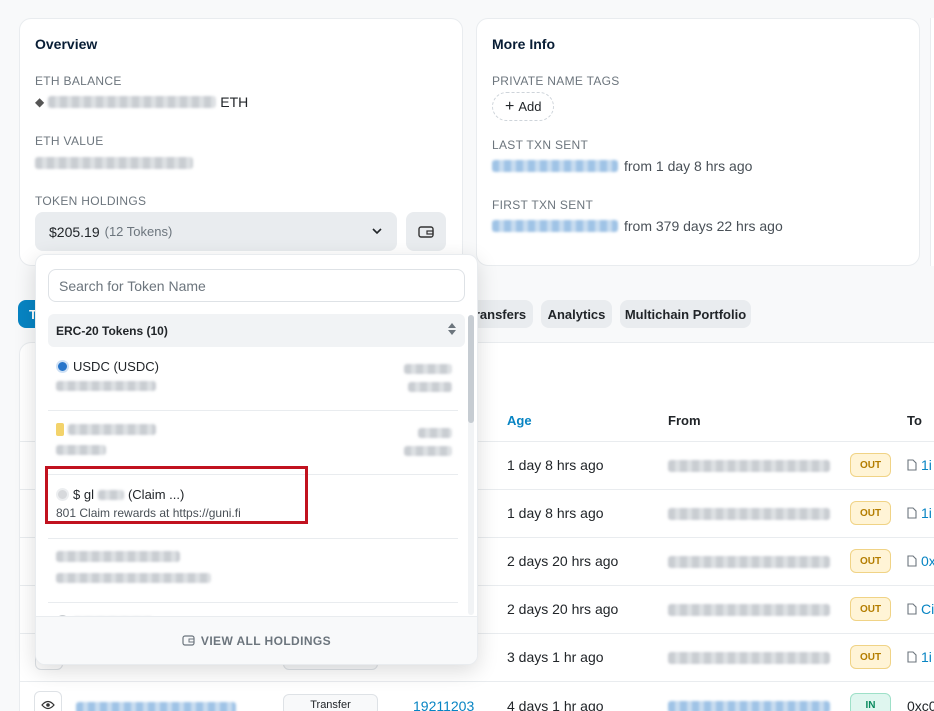 Image resolution: width=934 pixels, height=711 pixels. I want to click on method-badge: Transfer, so click(330, 702).